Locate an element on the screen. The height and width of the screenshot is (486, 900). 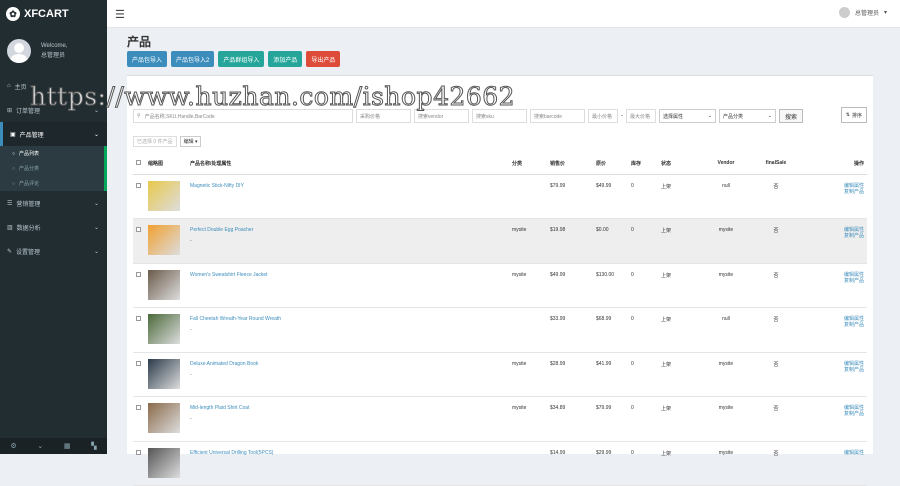
sidebar-subitem-reviews: ○ 产品评论 is located at coordinates (52, 183).